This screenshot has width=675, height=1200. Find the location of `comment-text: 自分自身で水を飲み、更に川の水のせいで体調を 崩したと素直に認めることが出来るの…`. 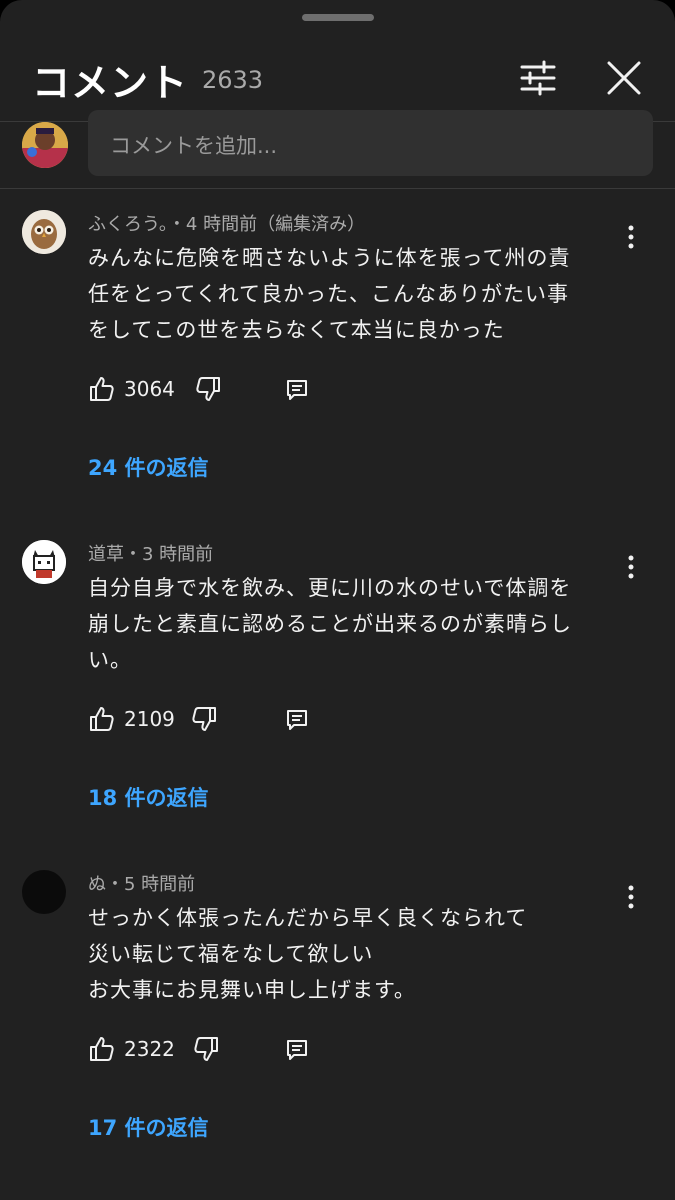

comment-text: 自分自身で水を飲み、更に川の水のせいで体調を 崩したと素直に認めることが出来るの… is located at coordinates (353, 624).